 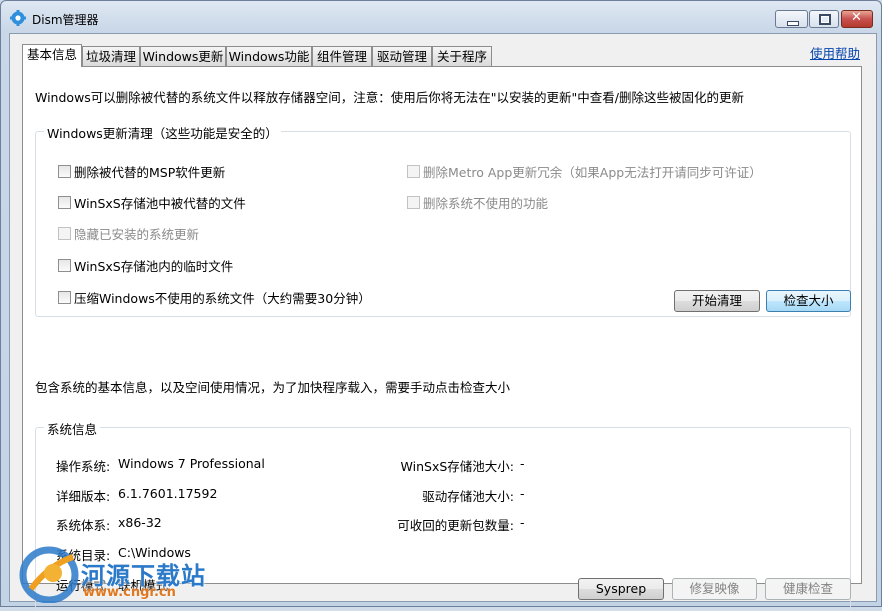 I want to click on tab-component-management: 组件管理, so click(x=342, y=56).